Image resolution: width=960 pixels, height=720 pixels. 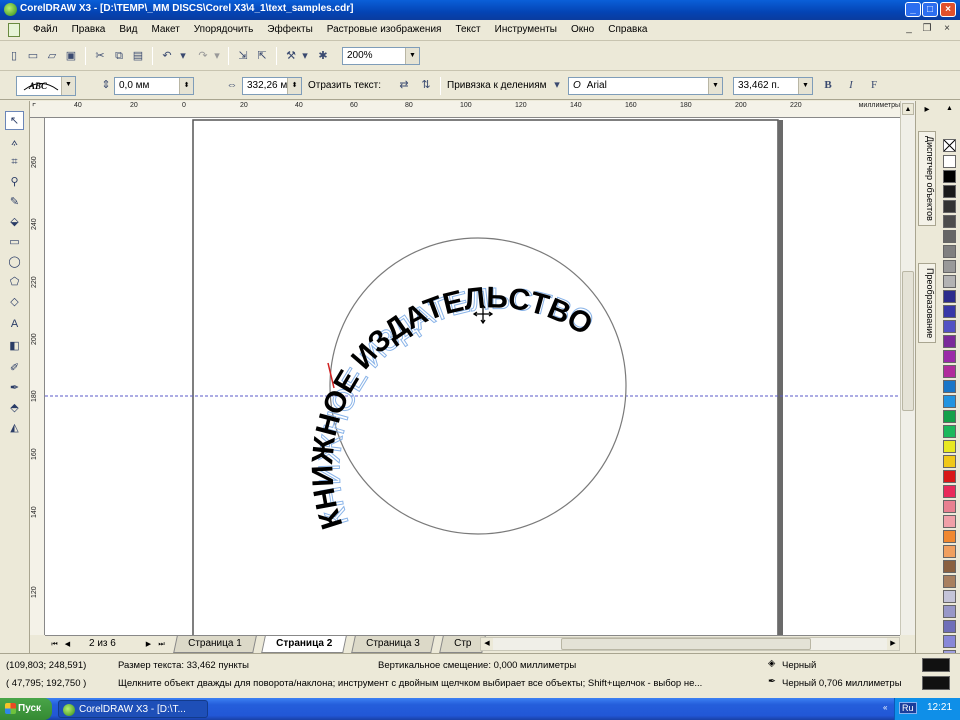 What do you see at coordinates (14, 242) in the screenshot?
I see `rectangle-tool-icon: ▭` at bounding box center [14, 242].